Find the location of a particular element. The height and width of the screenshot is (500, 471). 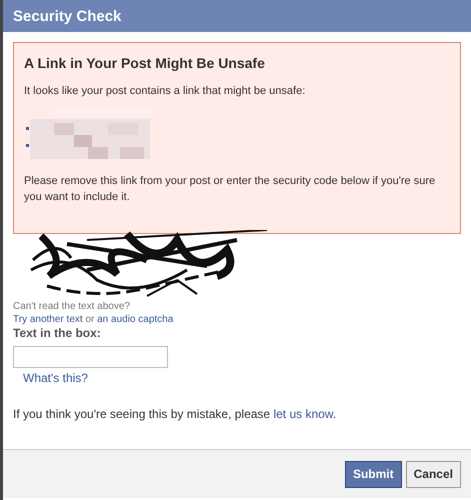

captcha-hint: Can't read the text above? is located at coordinates (71, 306).